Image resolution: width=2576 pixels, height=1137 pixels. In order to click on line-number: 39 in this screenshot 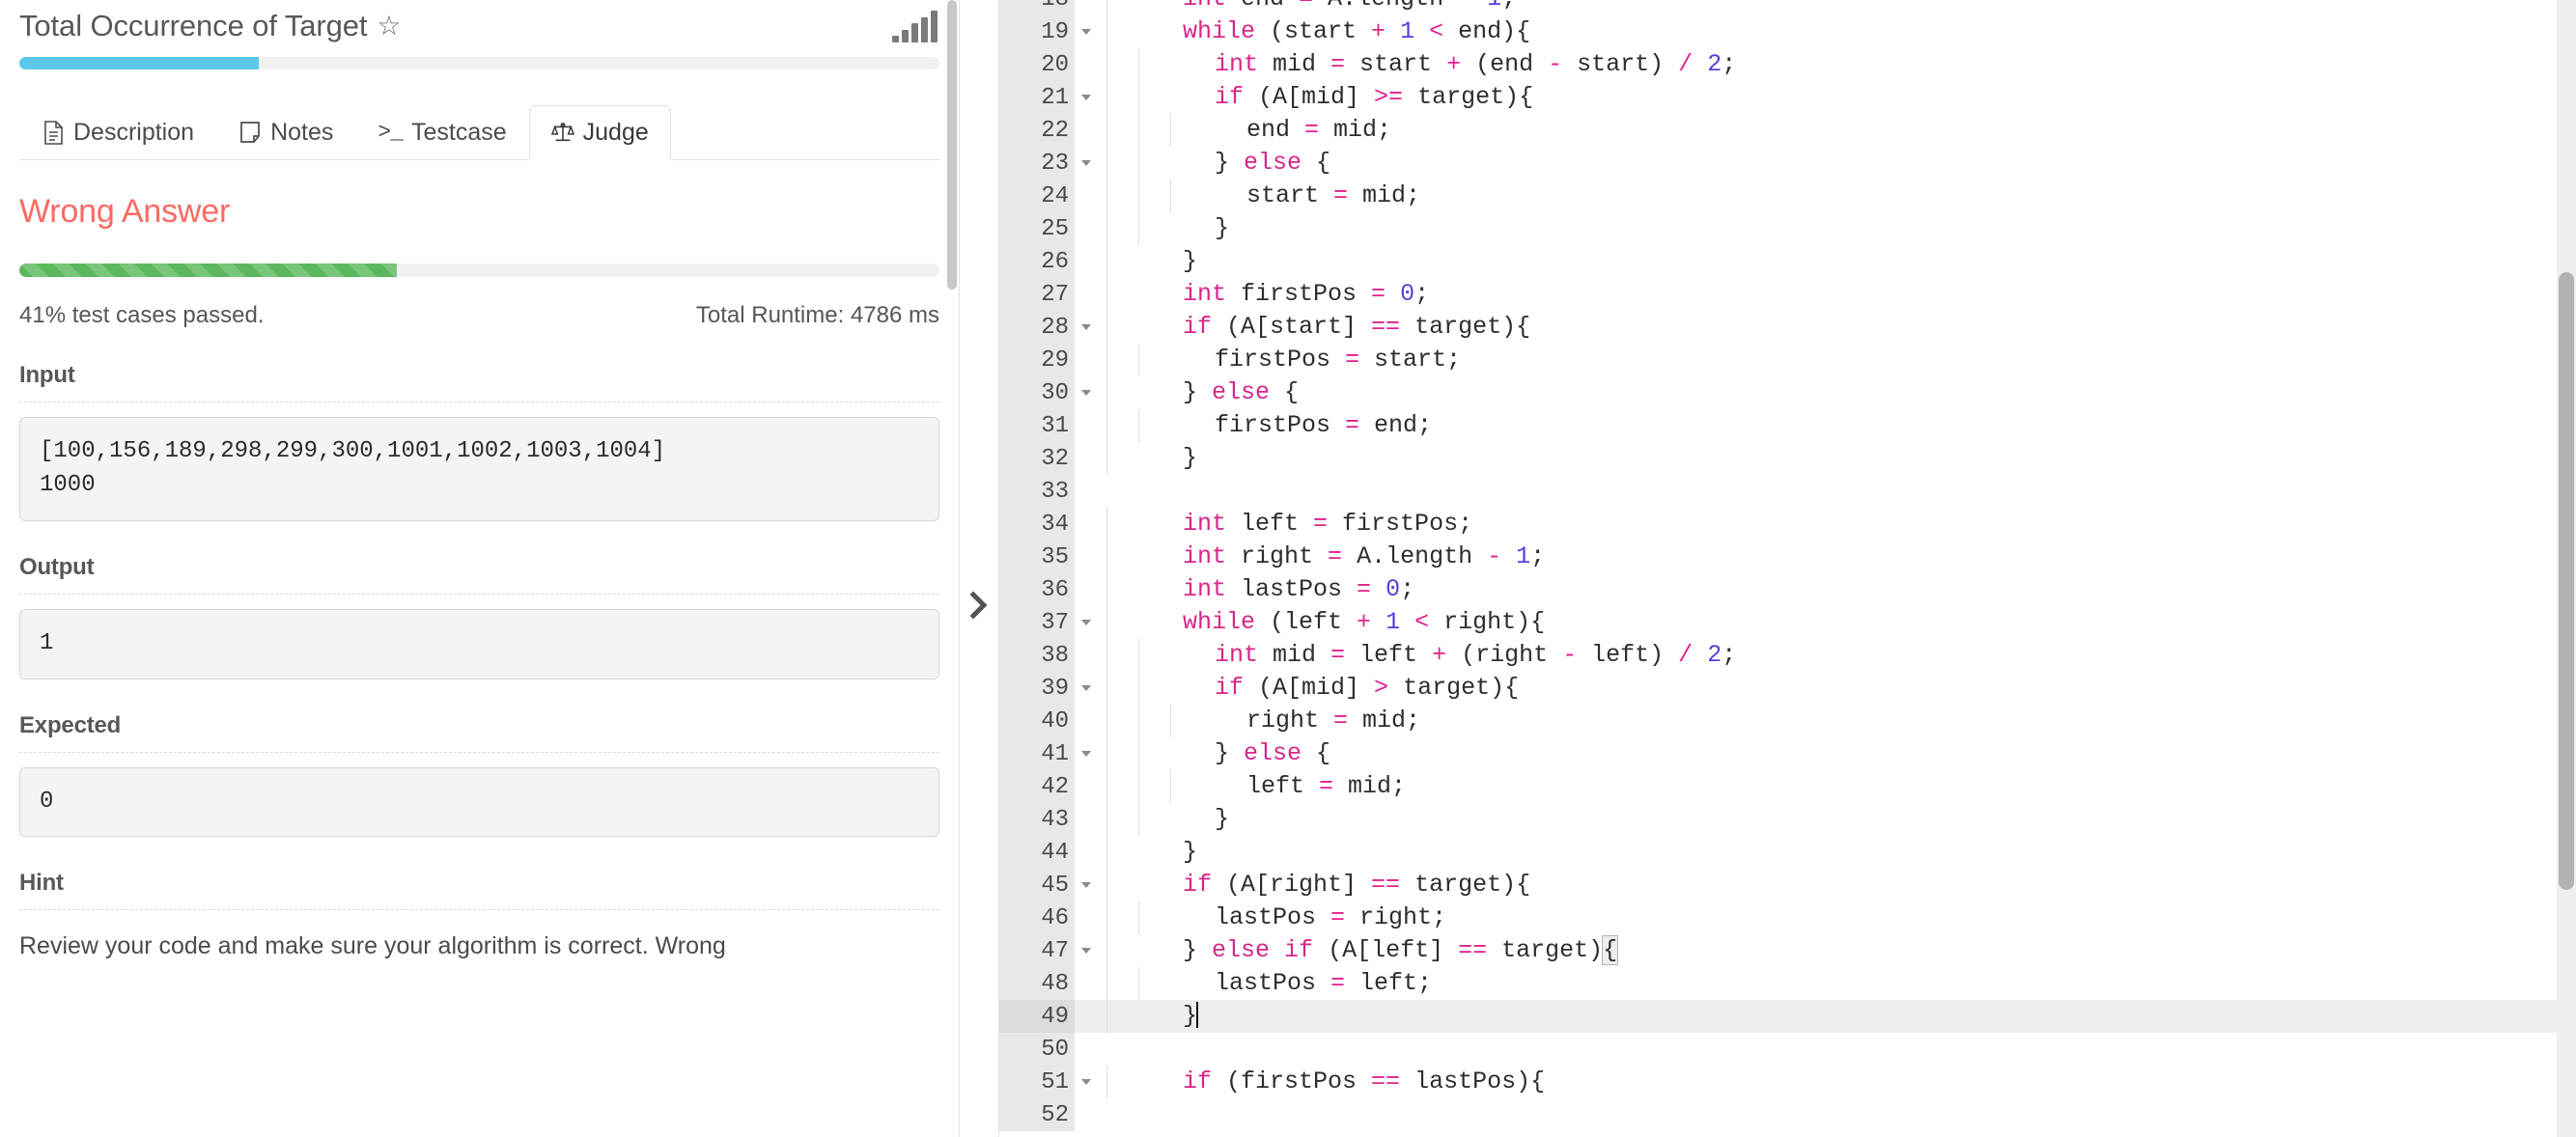, I will do `click(1045, 688)`.